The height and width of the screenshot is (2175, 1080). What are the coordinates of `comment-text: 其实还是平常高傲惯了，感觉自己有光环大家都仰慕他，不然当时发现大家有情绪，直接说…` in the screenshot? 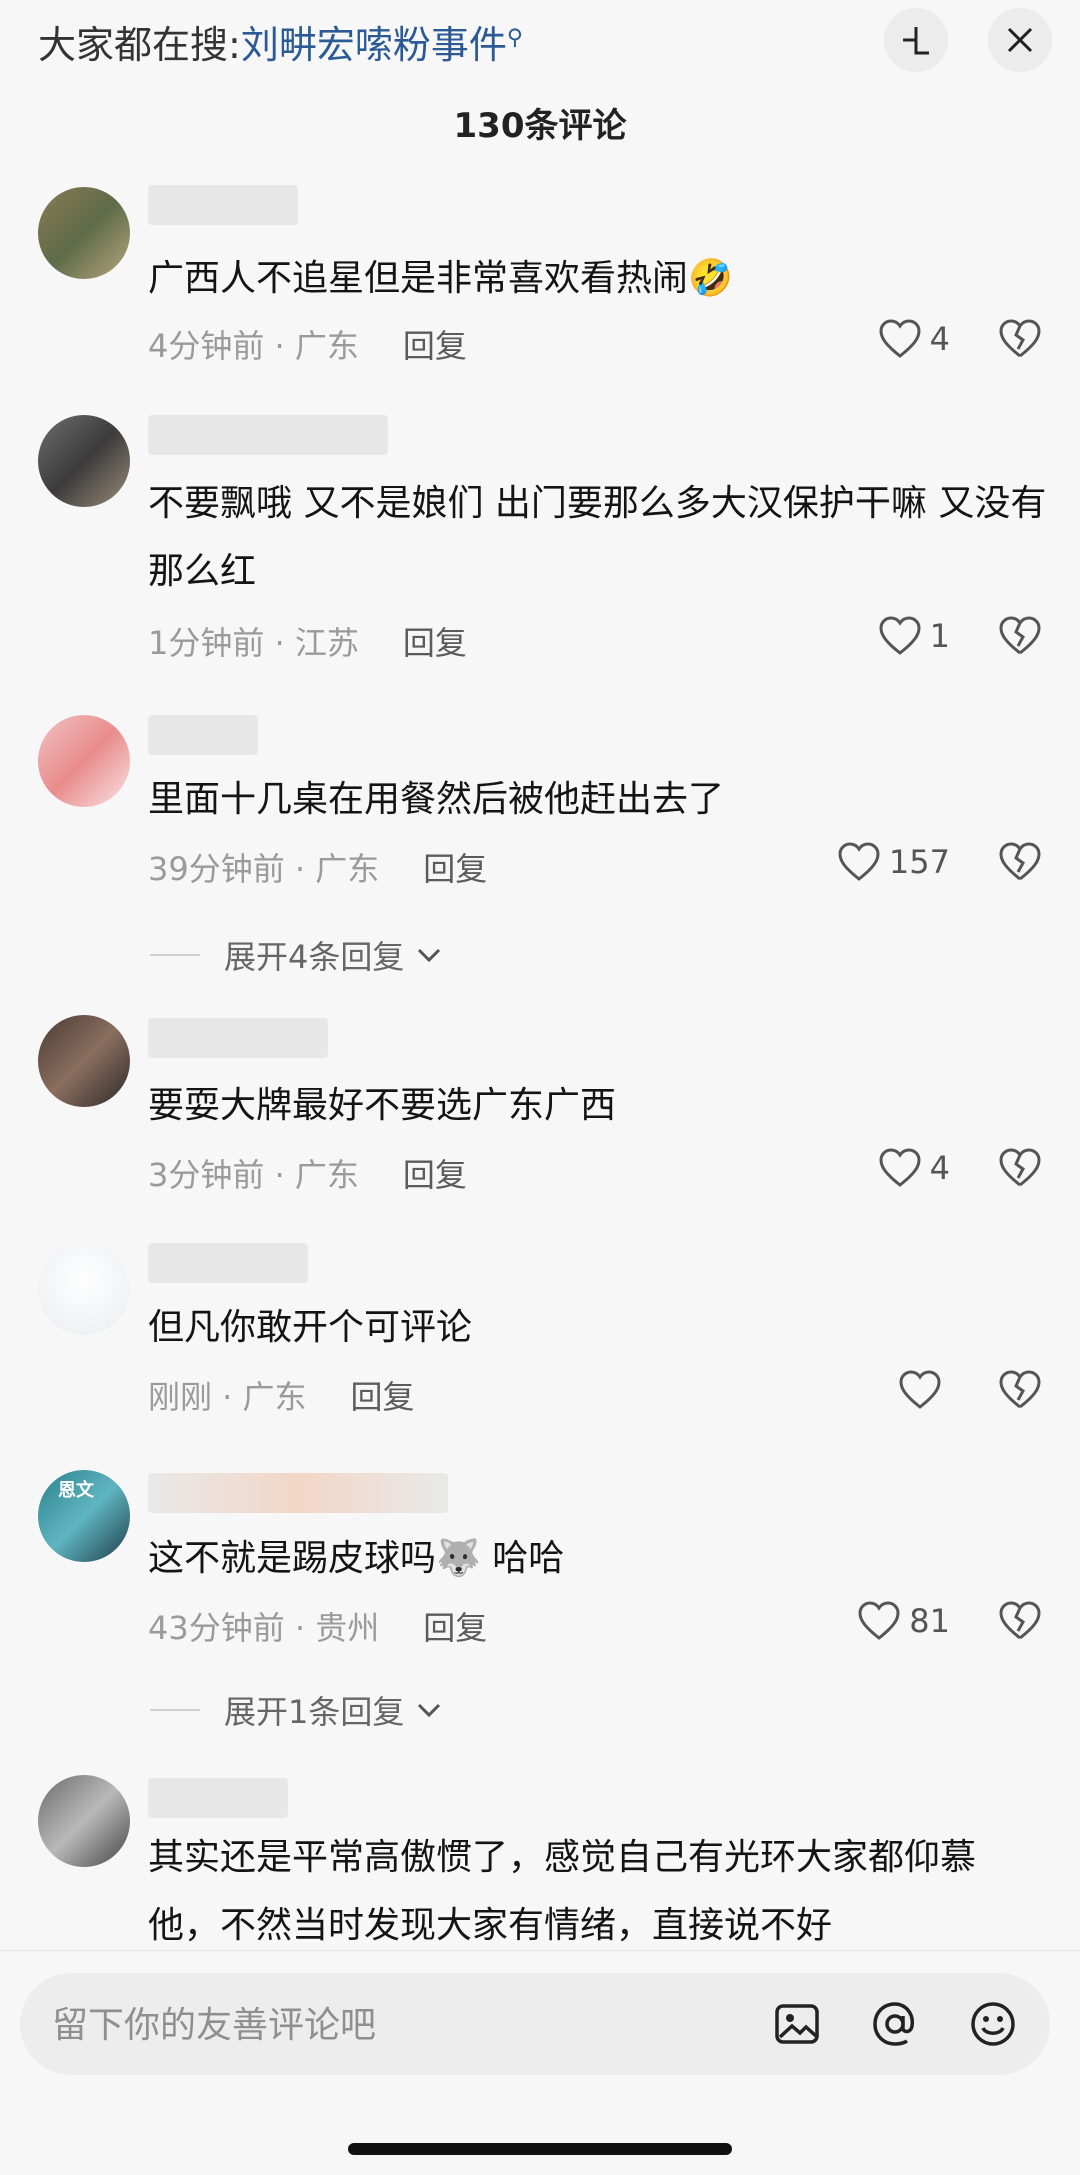 It's located at (562, 1891).